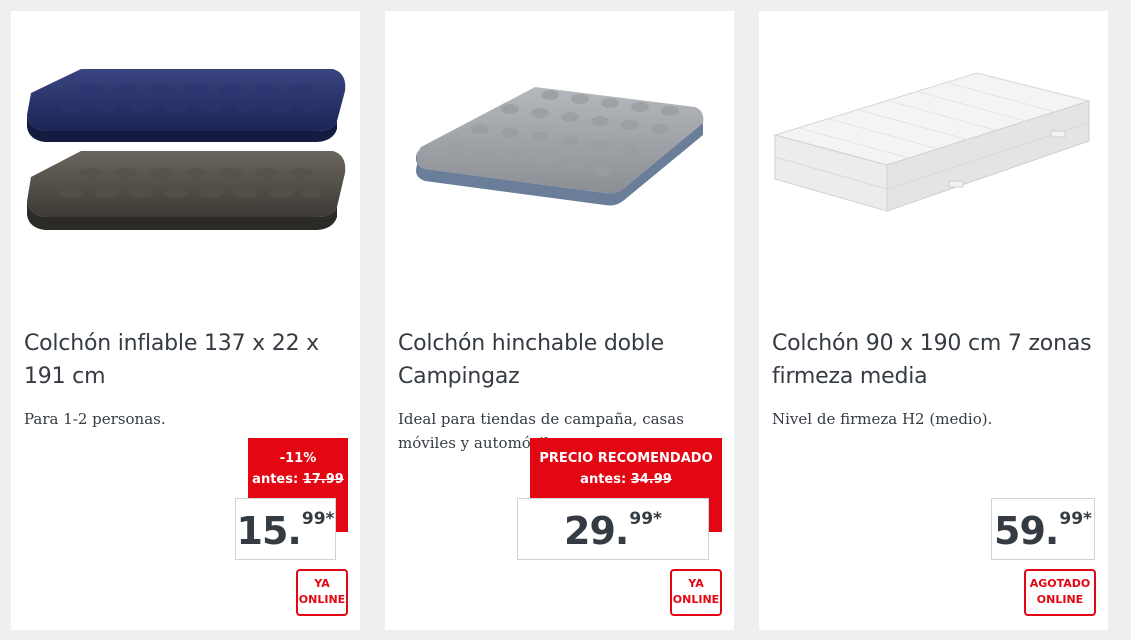 The height and width of the screenshot is (640, 1131). What do you see at coordinates (596, 531) in the screenshot?
I see `price-integer: 29.` at bounding box center [596, 531].